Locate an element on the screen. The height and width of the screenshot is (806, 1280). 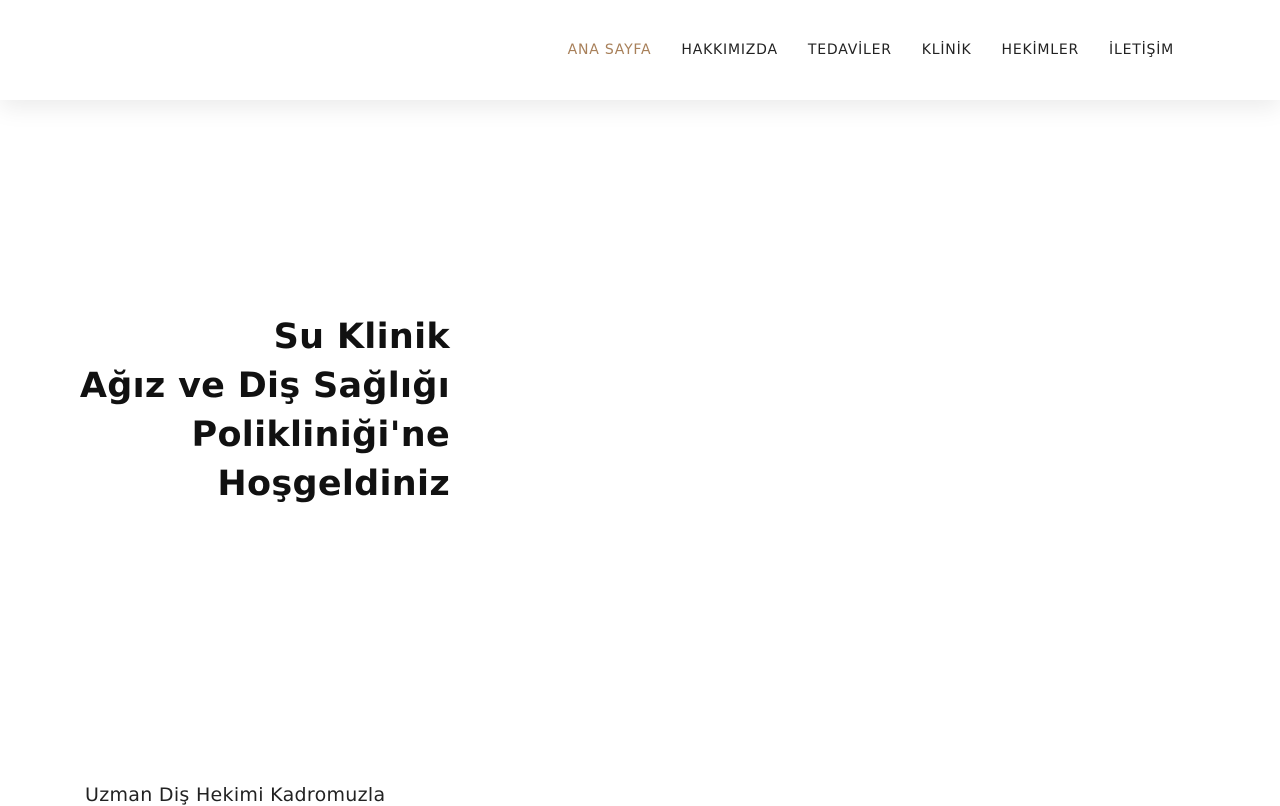
nav-item-klinik: KLİNİK is located at coordinates (947, 50).